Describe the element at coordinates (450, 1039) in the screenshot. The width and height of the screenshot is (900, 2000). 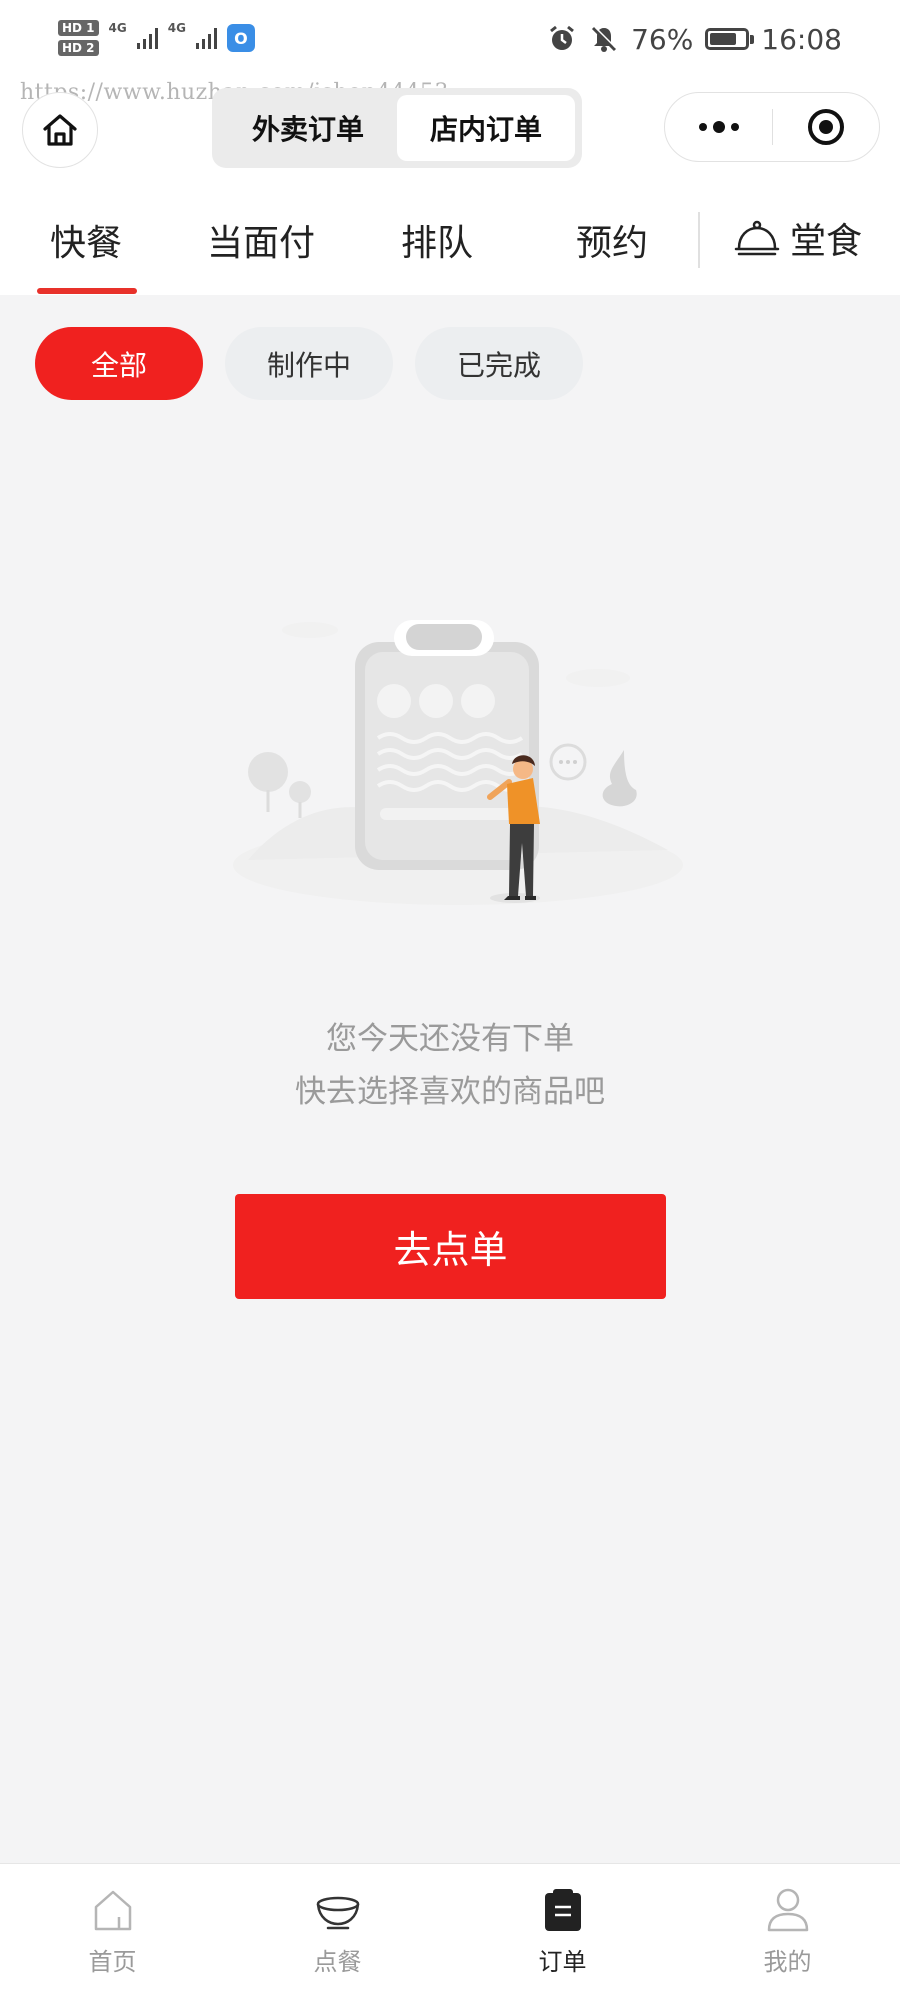
I see `empty-message-line1: 您今天还没有下单` at that location.